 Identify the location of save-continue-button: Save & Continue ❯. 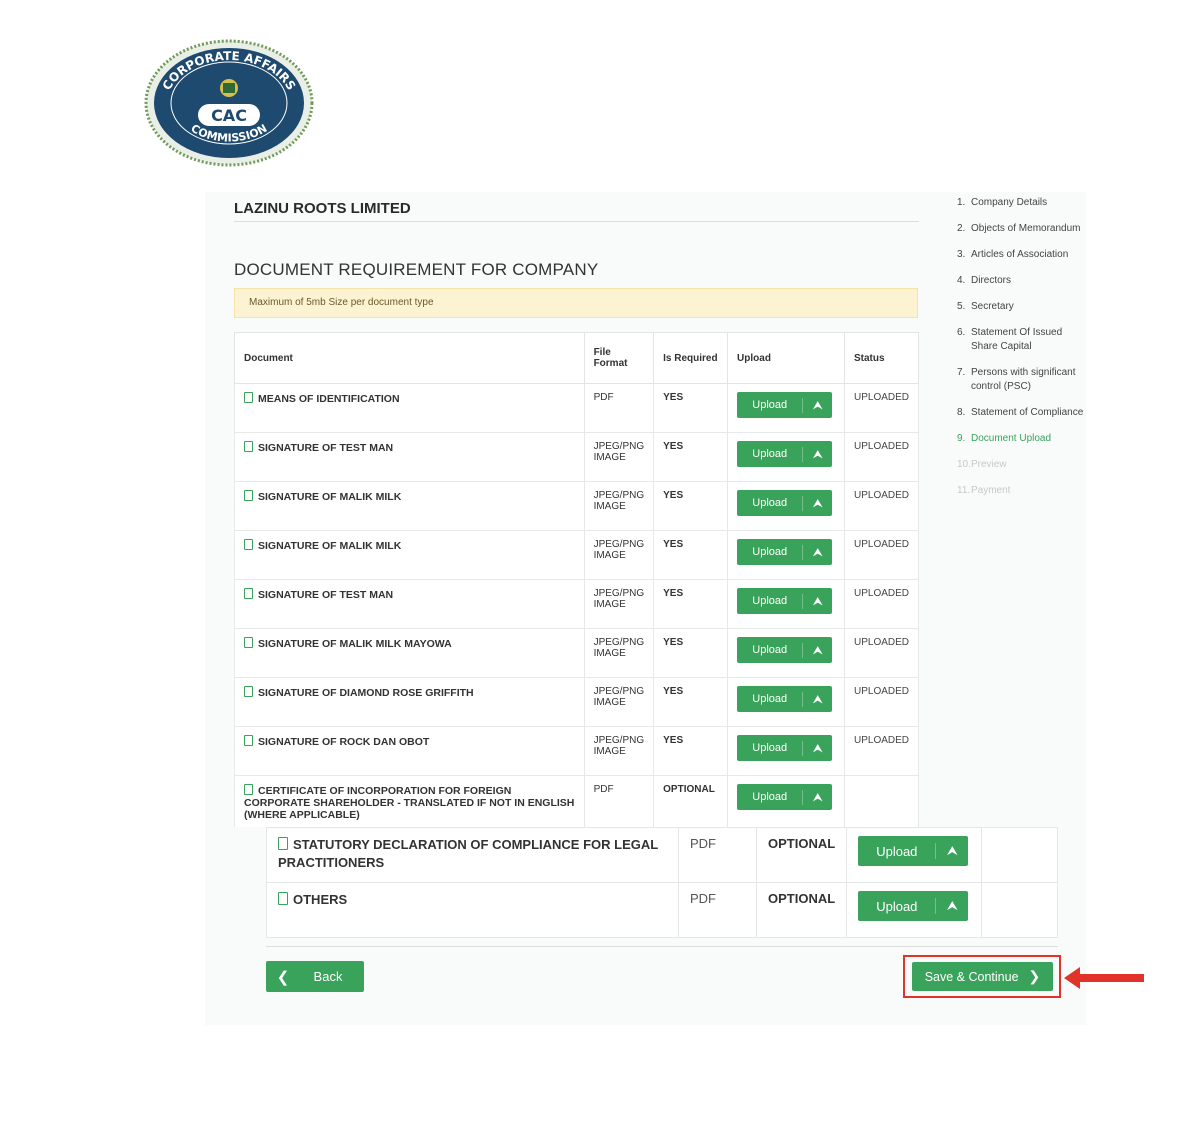
(982, 976).